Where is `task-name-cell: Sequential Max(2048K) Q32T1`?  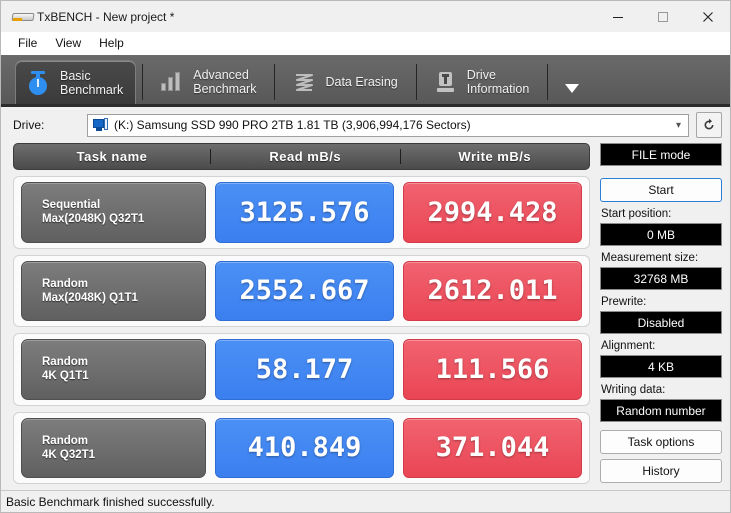
task-name-cell: Sequential Max(2048K) Q32T1 is located at coordinates (113, 212).